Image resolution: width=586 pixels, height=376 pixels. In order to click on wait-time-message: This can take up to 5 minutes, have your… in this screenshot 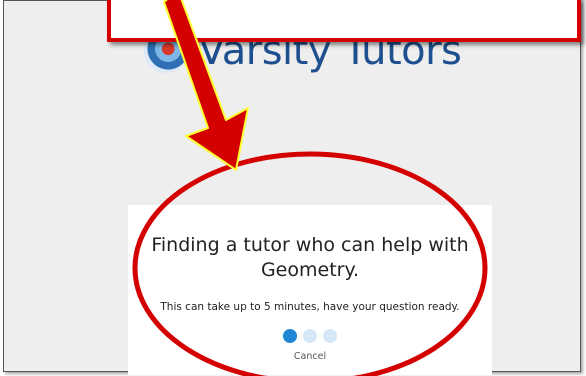, I will do `click(310, 307)`.